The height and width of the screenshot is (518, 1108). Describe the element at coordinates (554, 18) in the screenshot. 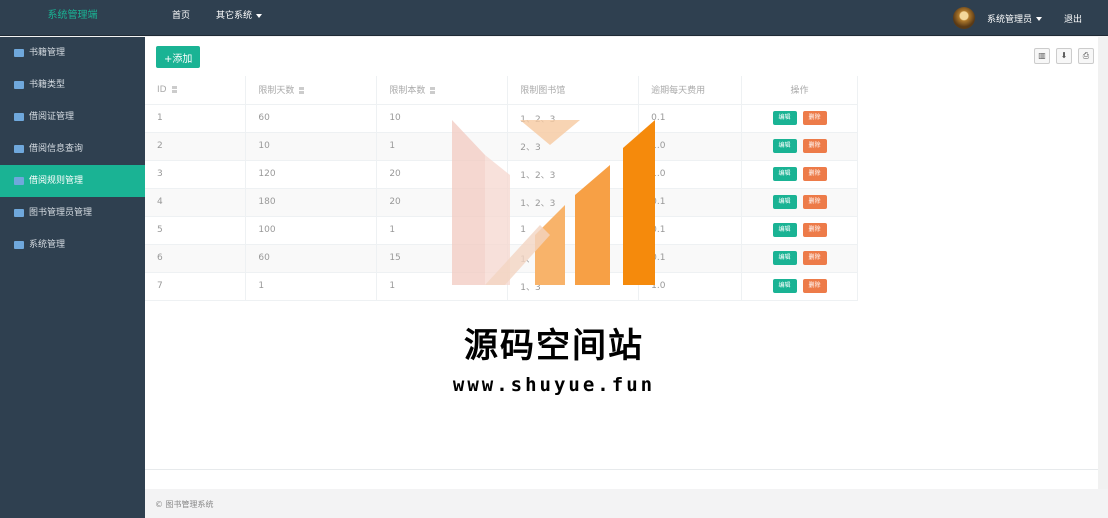

I see `top-bar: 系统管理端 首页 其它系统 系统管理员 退出` at that location.